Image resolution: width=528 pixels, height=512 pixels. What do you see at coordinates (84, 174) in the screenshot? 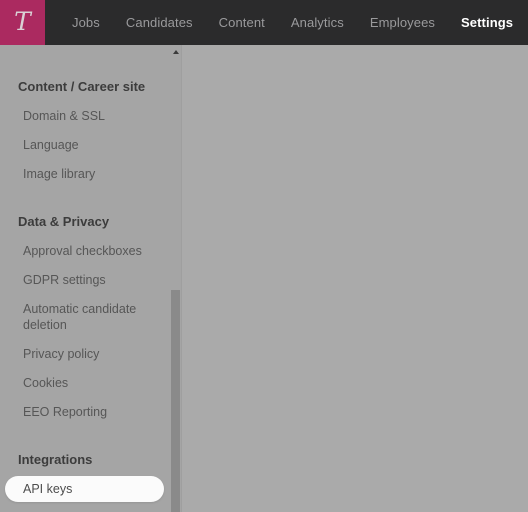
I see `sidebar-item-image-library: Image library` at bounding box center [84, 174].